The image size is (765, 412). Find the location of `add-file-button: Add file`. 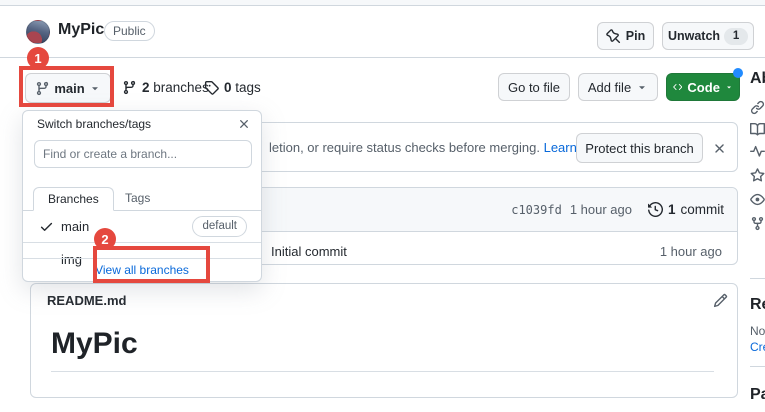

add-file-button: Add file is located at coordinates (618, 87).